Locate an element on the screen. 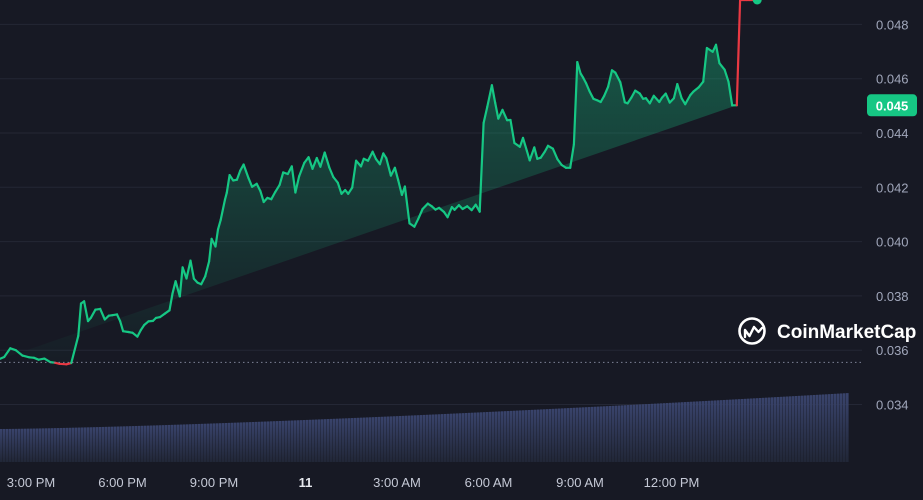 This screenshot has height=500, width=923. y-tick-label: 0.046 is located at coordinates (892, 79).